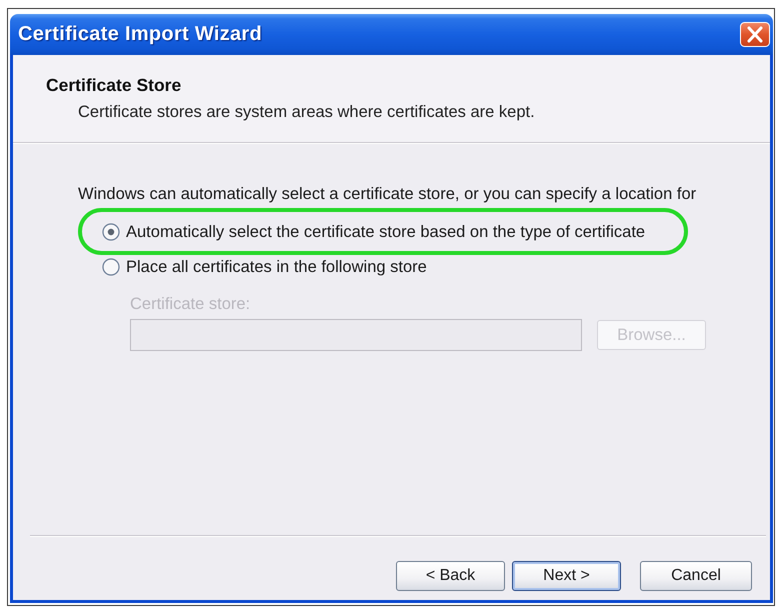 The height and width of the screenshot is (612, 779). Describe the element at coordinates (114, 85) in the screenshot. I see `page-heading: Certificate Store` at that location.